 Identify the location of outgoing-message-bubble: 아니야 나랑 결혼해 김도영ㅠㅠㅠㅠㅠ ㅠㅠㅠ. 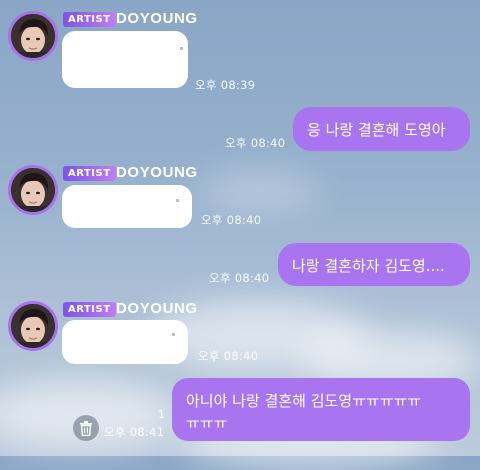
(321, 409).